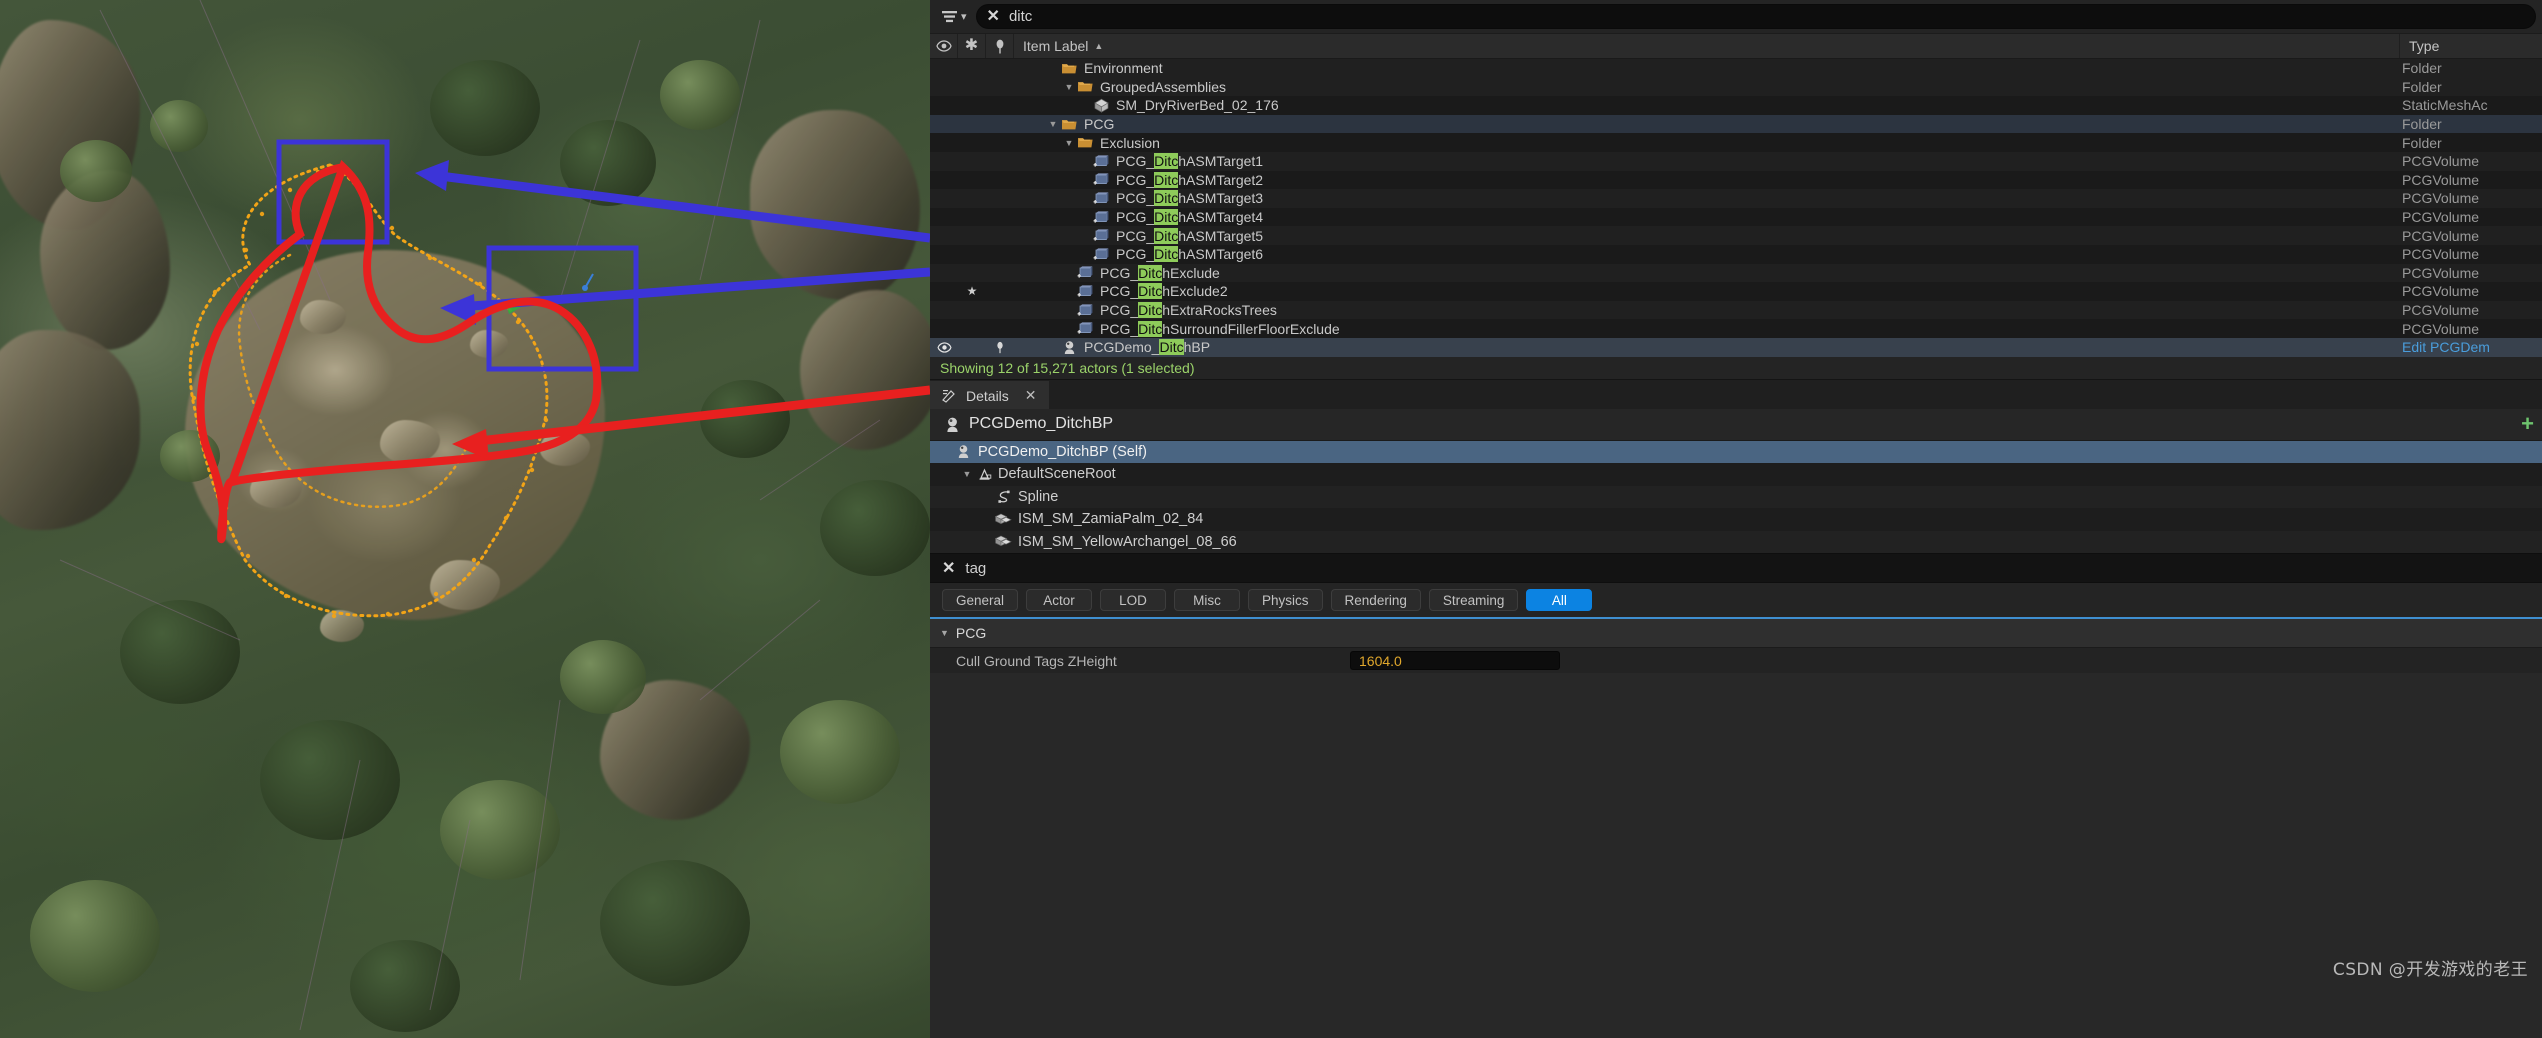  Describe the element at coordinates (1707, 254) in the screenshot. I see `row-label-cell: ▼PCG_DitchASMTarget6` at that location.